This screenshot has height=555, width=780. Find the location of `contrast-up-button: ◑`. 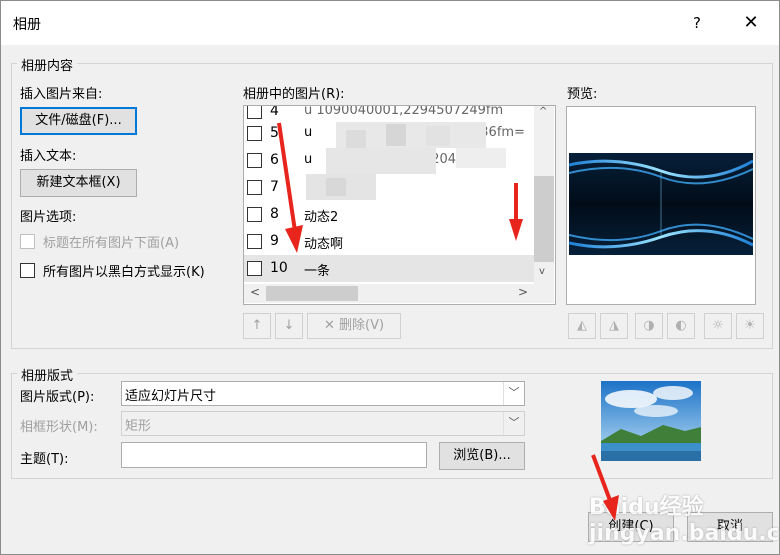

contrast-up-button: ◑ is located at coordinates (649, 326).